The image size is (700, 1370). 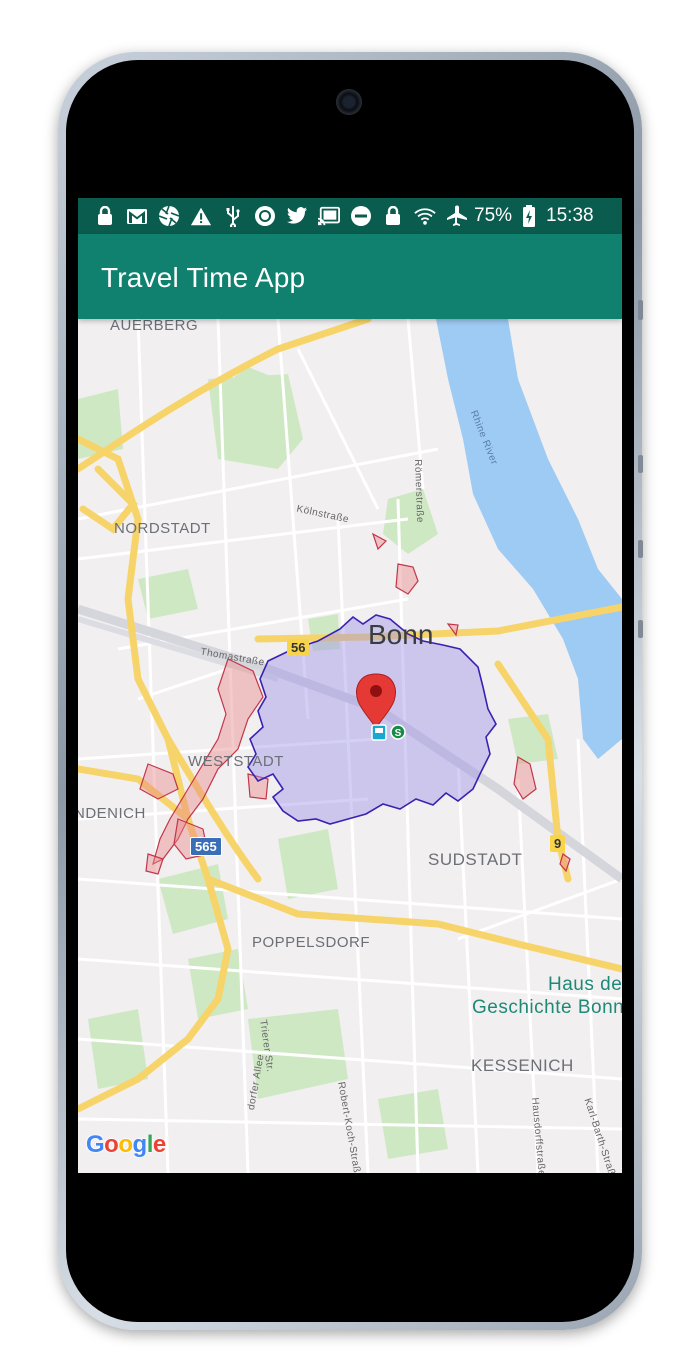 What do you see at coordinates (311, 942) in the screenshot?
I see `label-poppelsdorf: POPPELSDORF` at bounding box center [311, 942].